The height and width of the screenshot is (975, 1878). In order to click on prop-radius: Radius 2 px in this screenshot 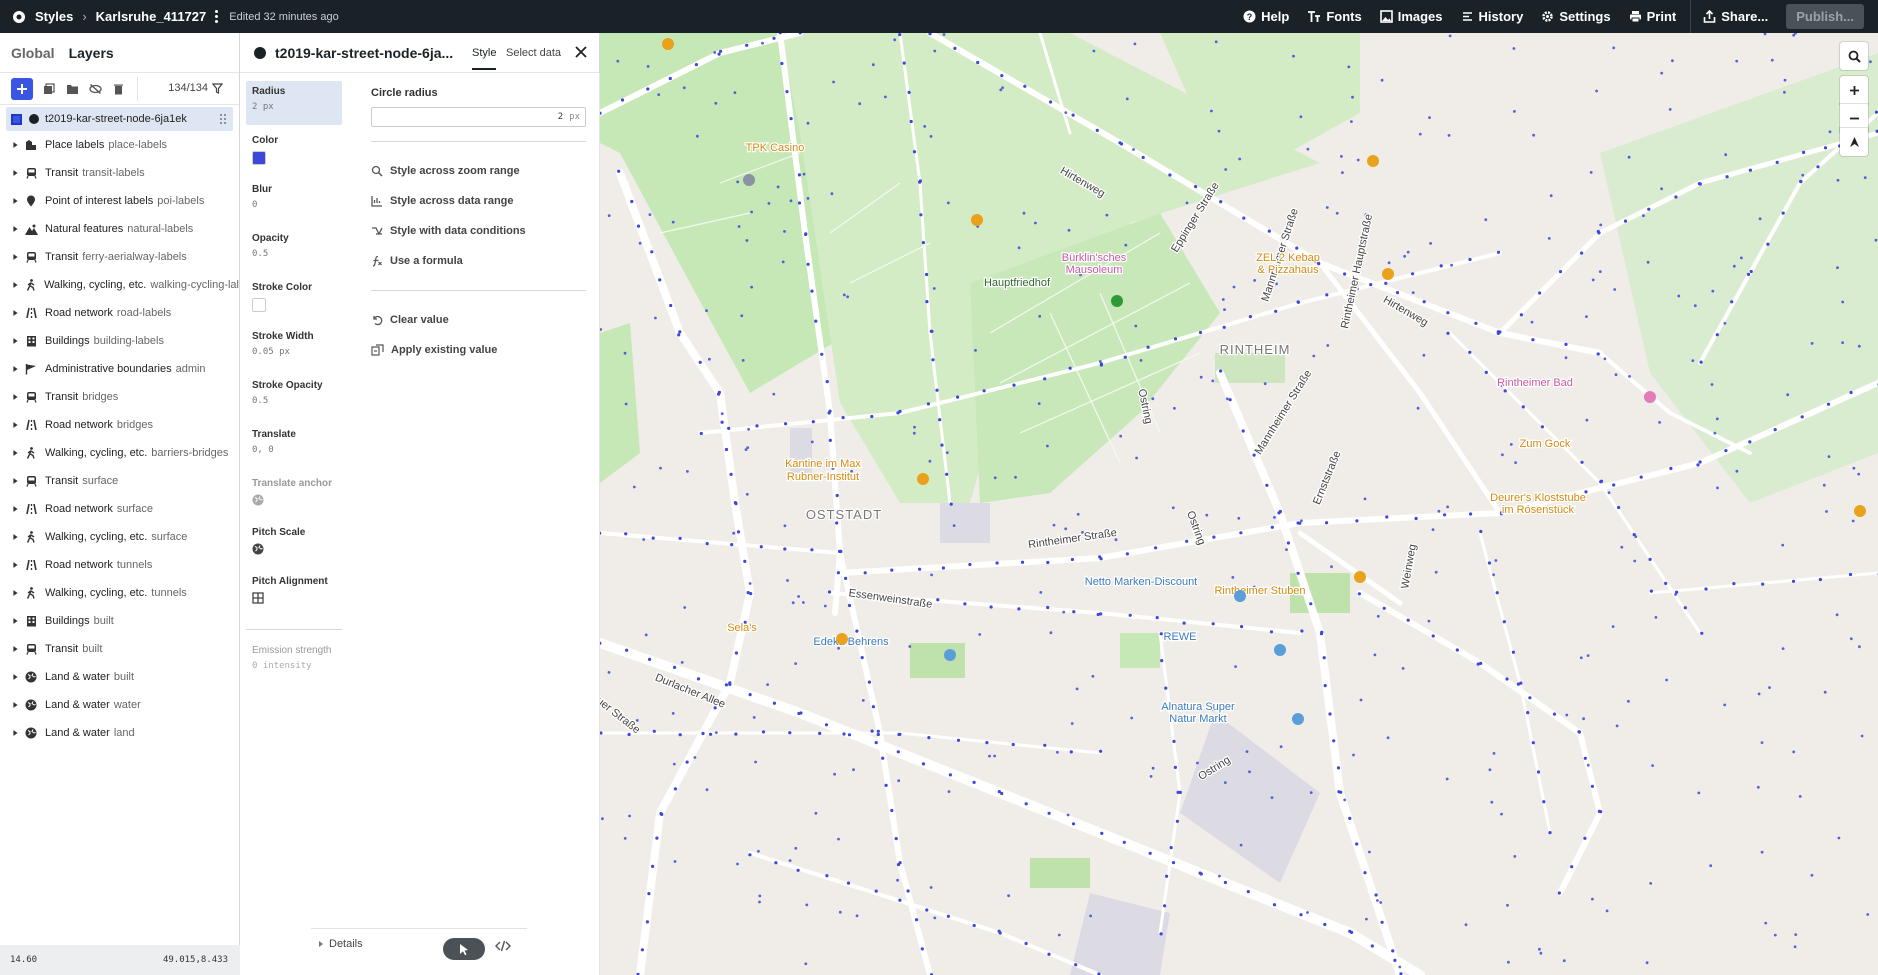, I will do `click(294, 103)`.